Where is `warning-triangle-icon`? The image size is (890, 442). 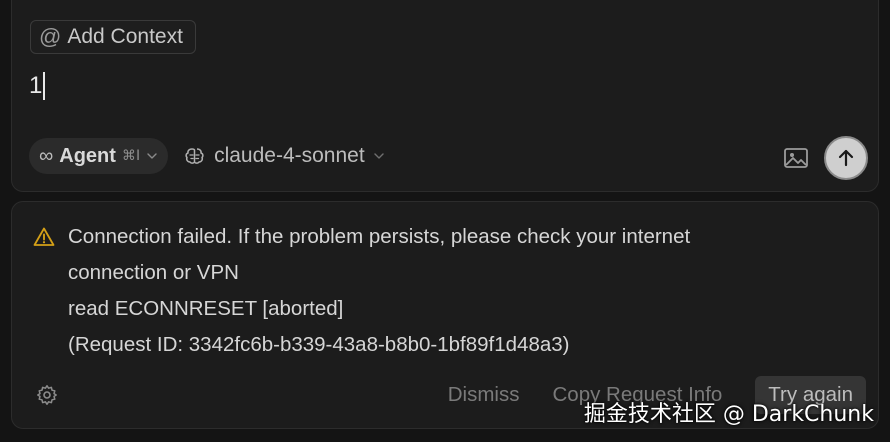 warning-triangle-icon is located at coordinates (44, 236).